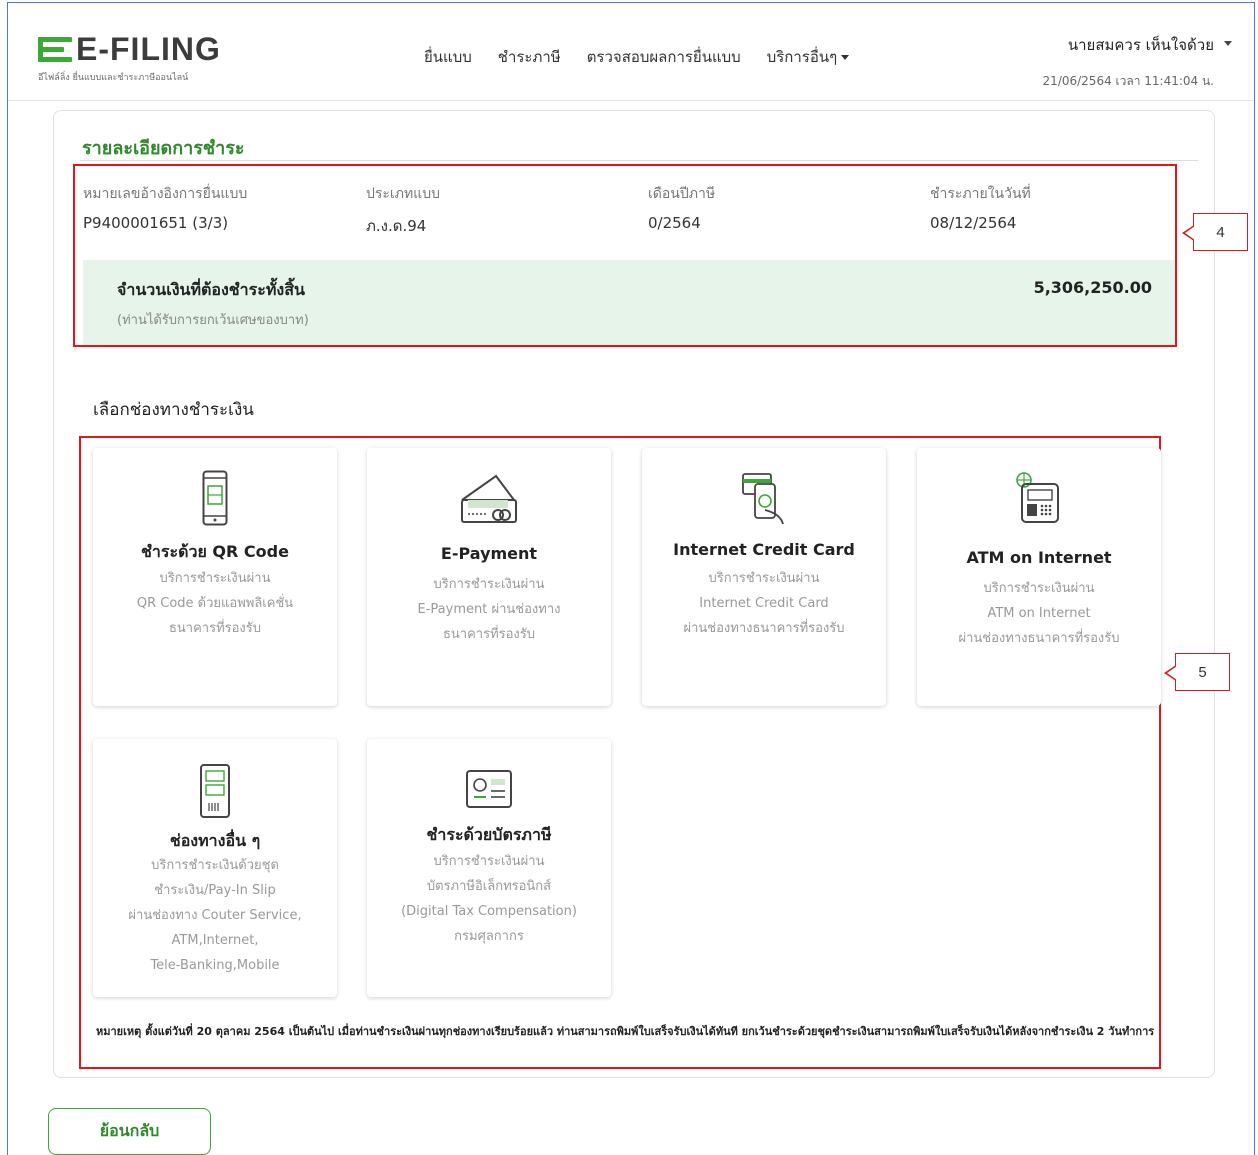 This screenshot has height=1155, width=1258. I want to click on section-title: รายละเอียดการชำระ, so click(163, 148).